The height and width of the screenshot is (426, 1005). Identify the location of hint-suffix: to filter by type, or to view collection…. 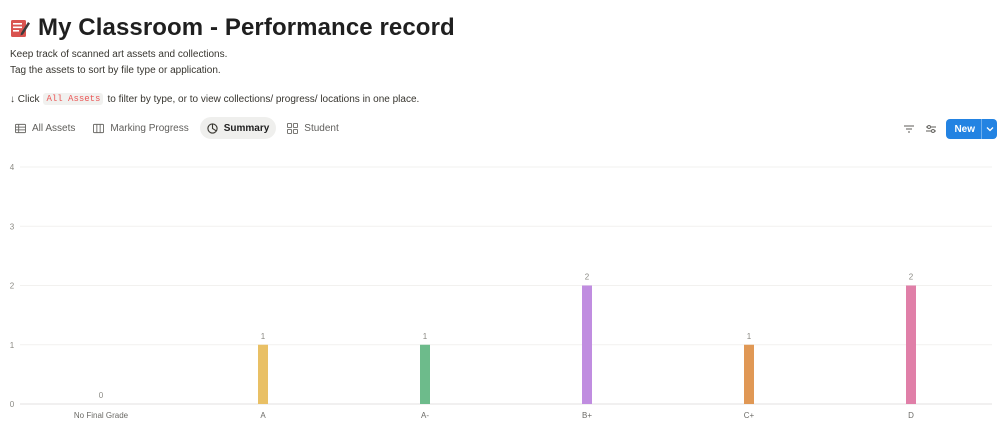
(263, 99).